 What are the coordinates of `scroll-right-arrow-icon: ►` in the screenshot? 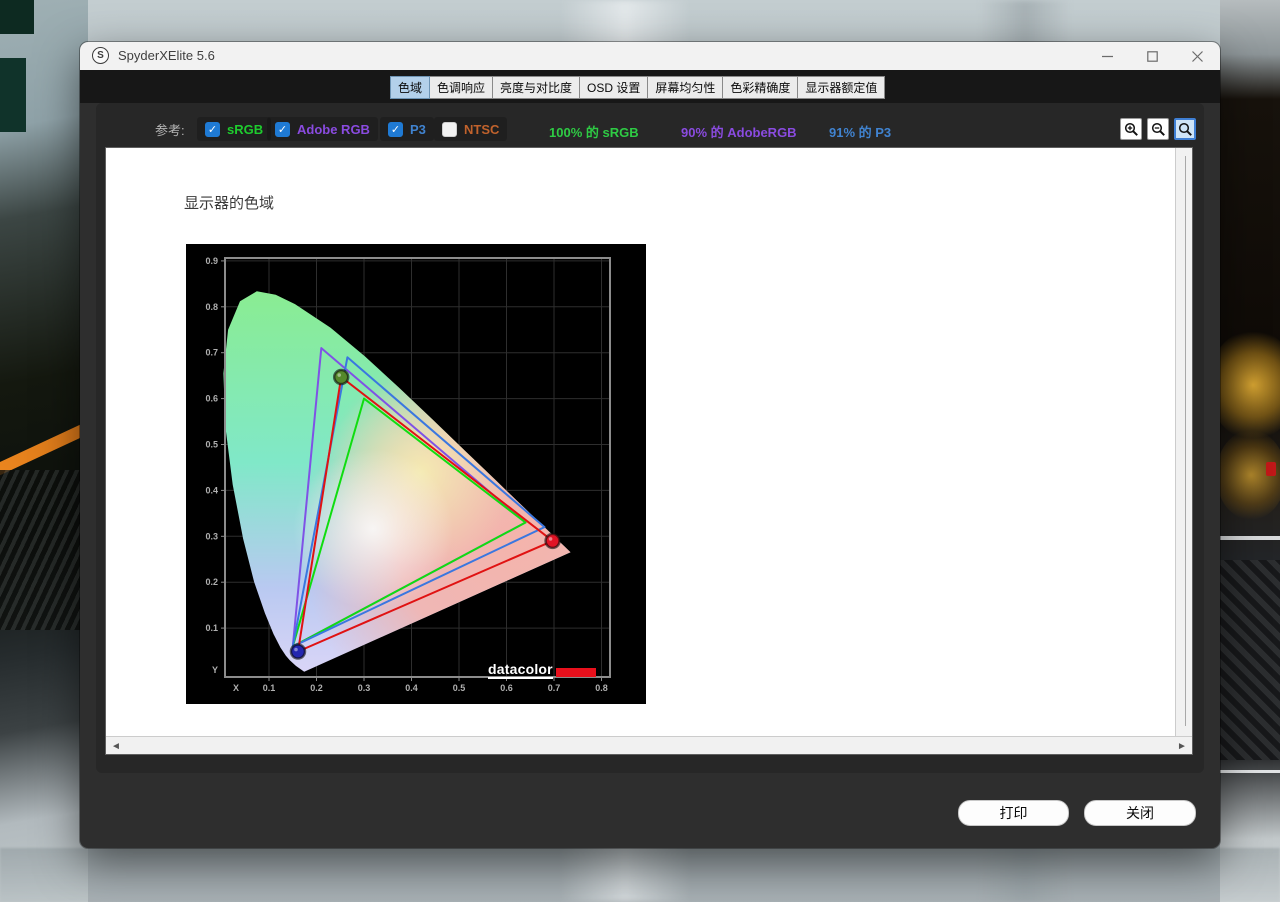 It's located at (1182, 746).